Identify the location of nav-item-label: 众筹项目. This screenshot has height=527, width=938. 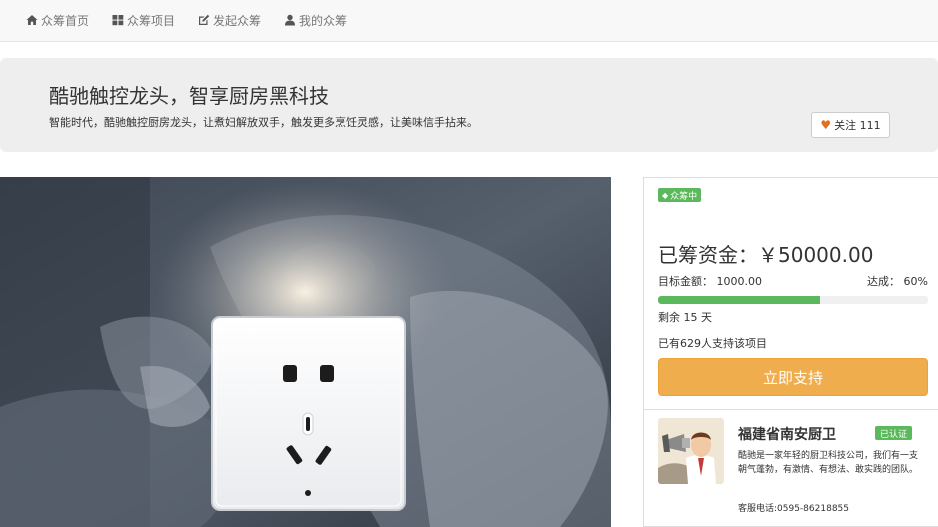
(151, 20).